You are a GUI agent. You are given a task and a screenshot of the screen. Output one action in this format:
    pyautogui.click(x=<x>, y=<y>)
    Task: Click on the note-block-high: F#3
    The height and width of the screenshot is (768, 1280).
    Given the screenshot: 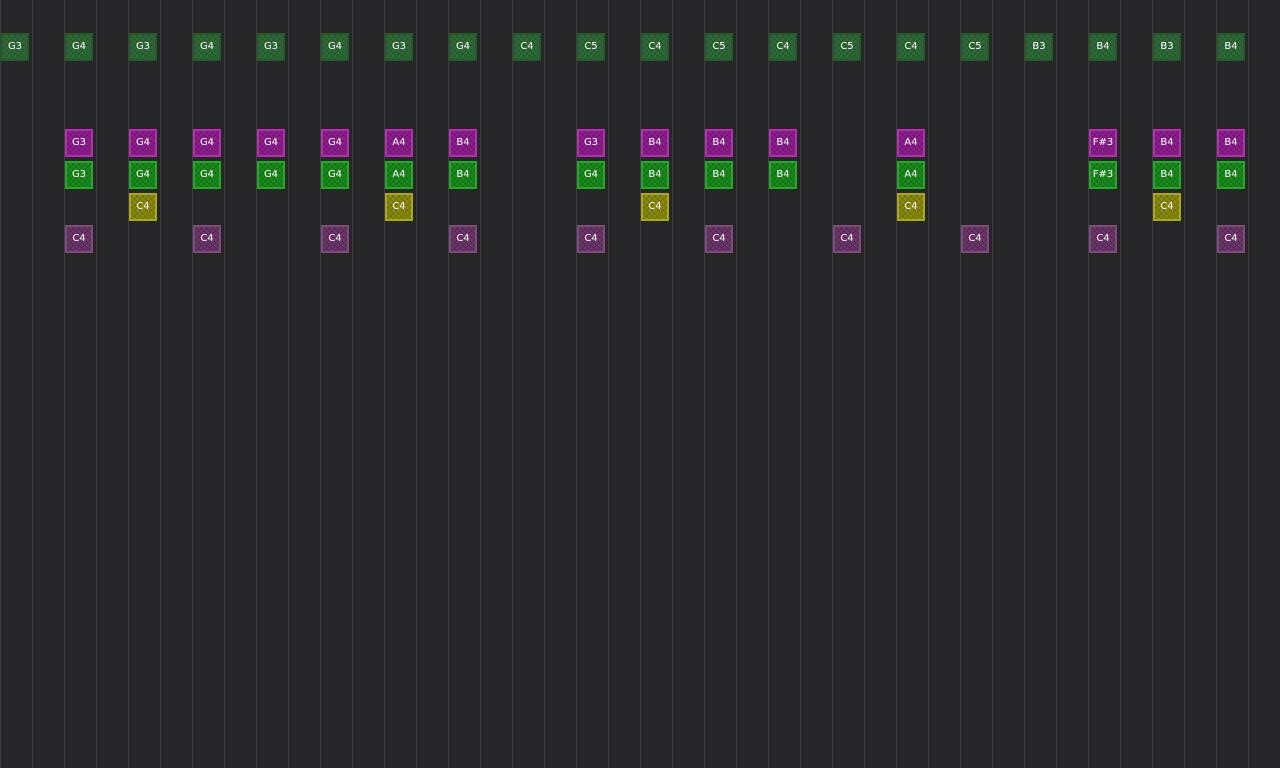 What is the action you would take?
    pyautogui.click(x=1103, y=143)
    